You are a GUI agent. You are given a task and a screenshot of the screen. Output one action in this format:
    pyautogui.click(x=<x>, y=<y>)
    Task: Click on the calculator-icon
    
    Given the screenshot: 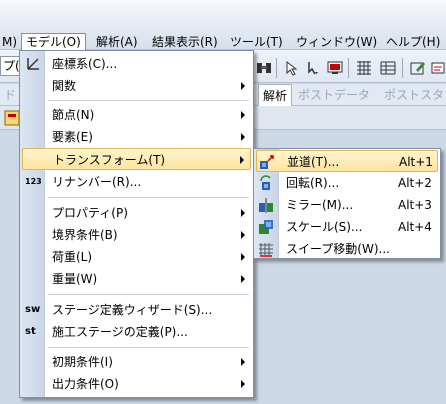 What is the action you would take?
    pyautogui.click(x=12, y=118)
    